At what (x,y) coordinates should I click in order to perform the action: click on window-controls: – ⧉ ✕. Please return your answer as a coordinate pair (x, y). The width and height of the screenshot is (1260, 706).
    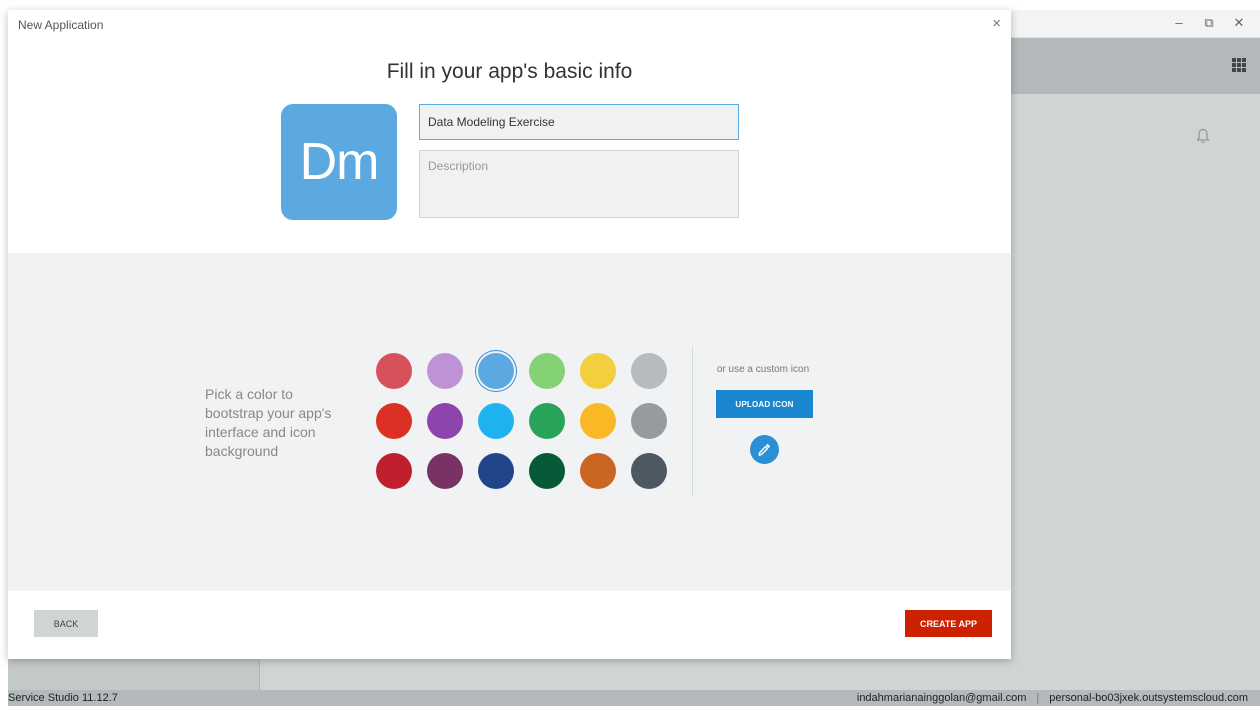
    Looking at the image, I should click on (1209, 23).